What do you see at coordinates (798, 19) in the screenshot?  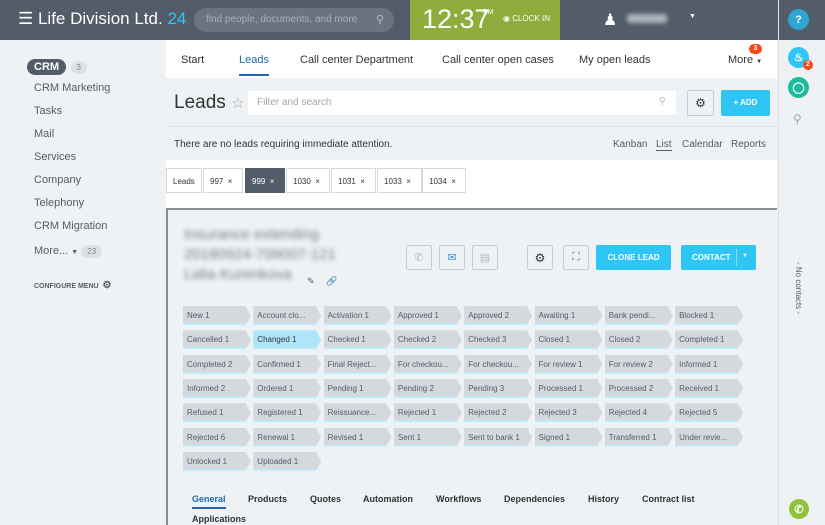 I see `help-button: ?` at bounding box center [798, 19].